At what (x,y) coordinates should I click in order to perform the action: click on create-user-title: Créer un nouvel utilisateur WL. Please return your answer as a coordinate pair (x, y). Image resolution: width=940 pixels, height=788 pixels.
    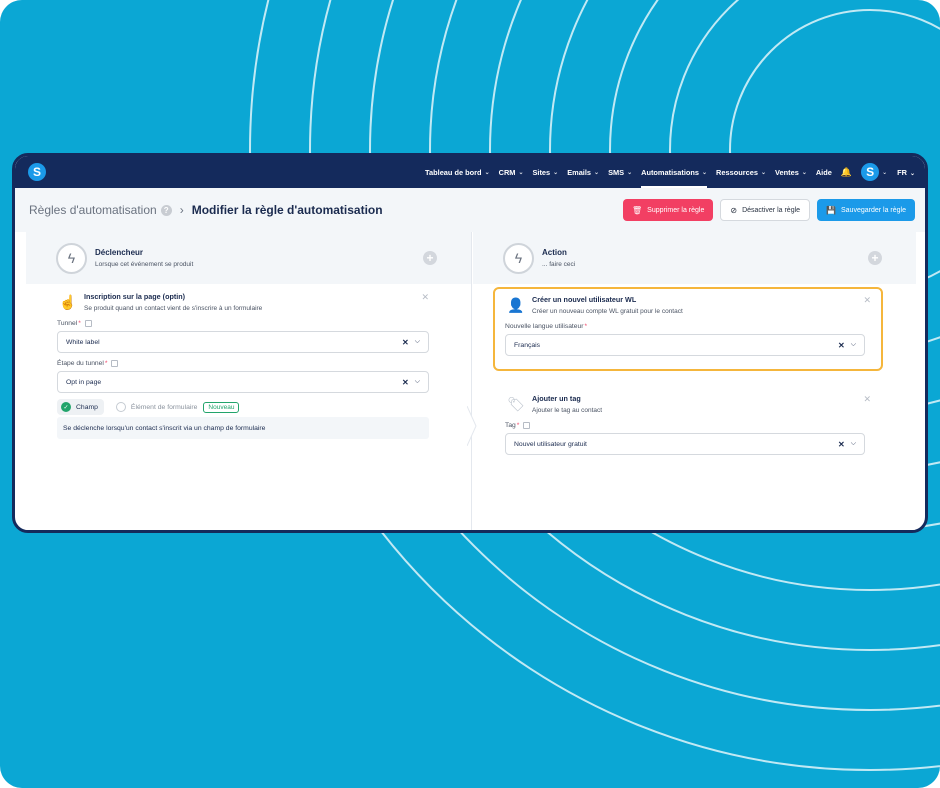
    Looking at the image, I should click on (584, 299).